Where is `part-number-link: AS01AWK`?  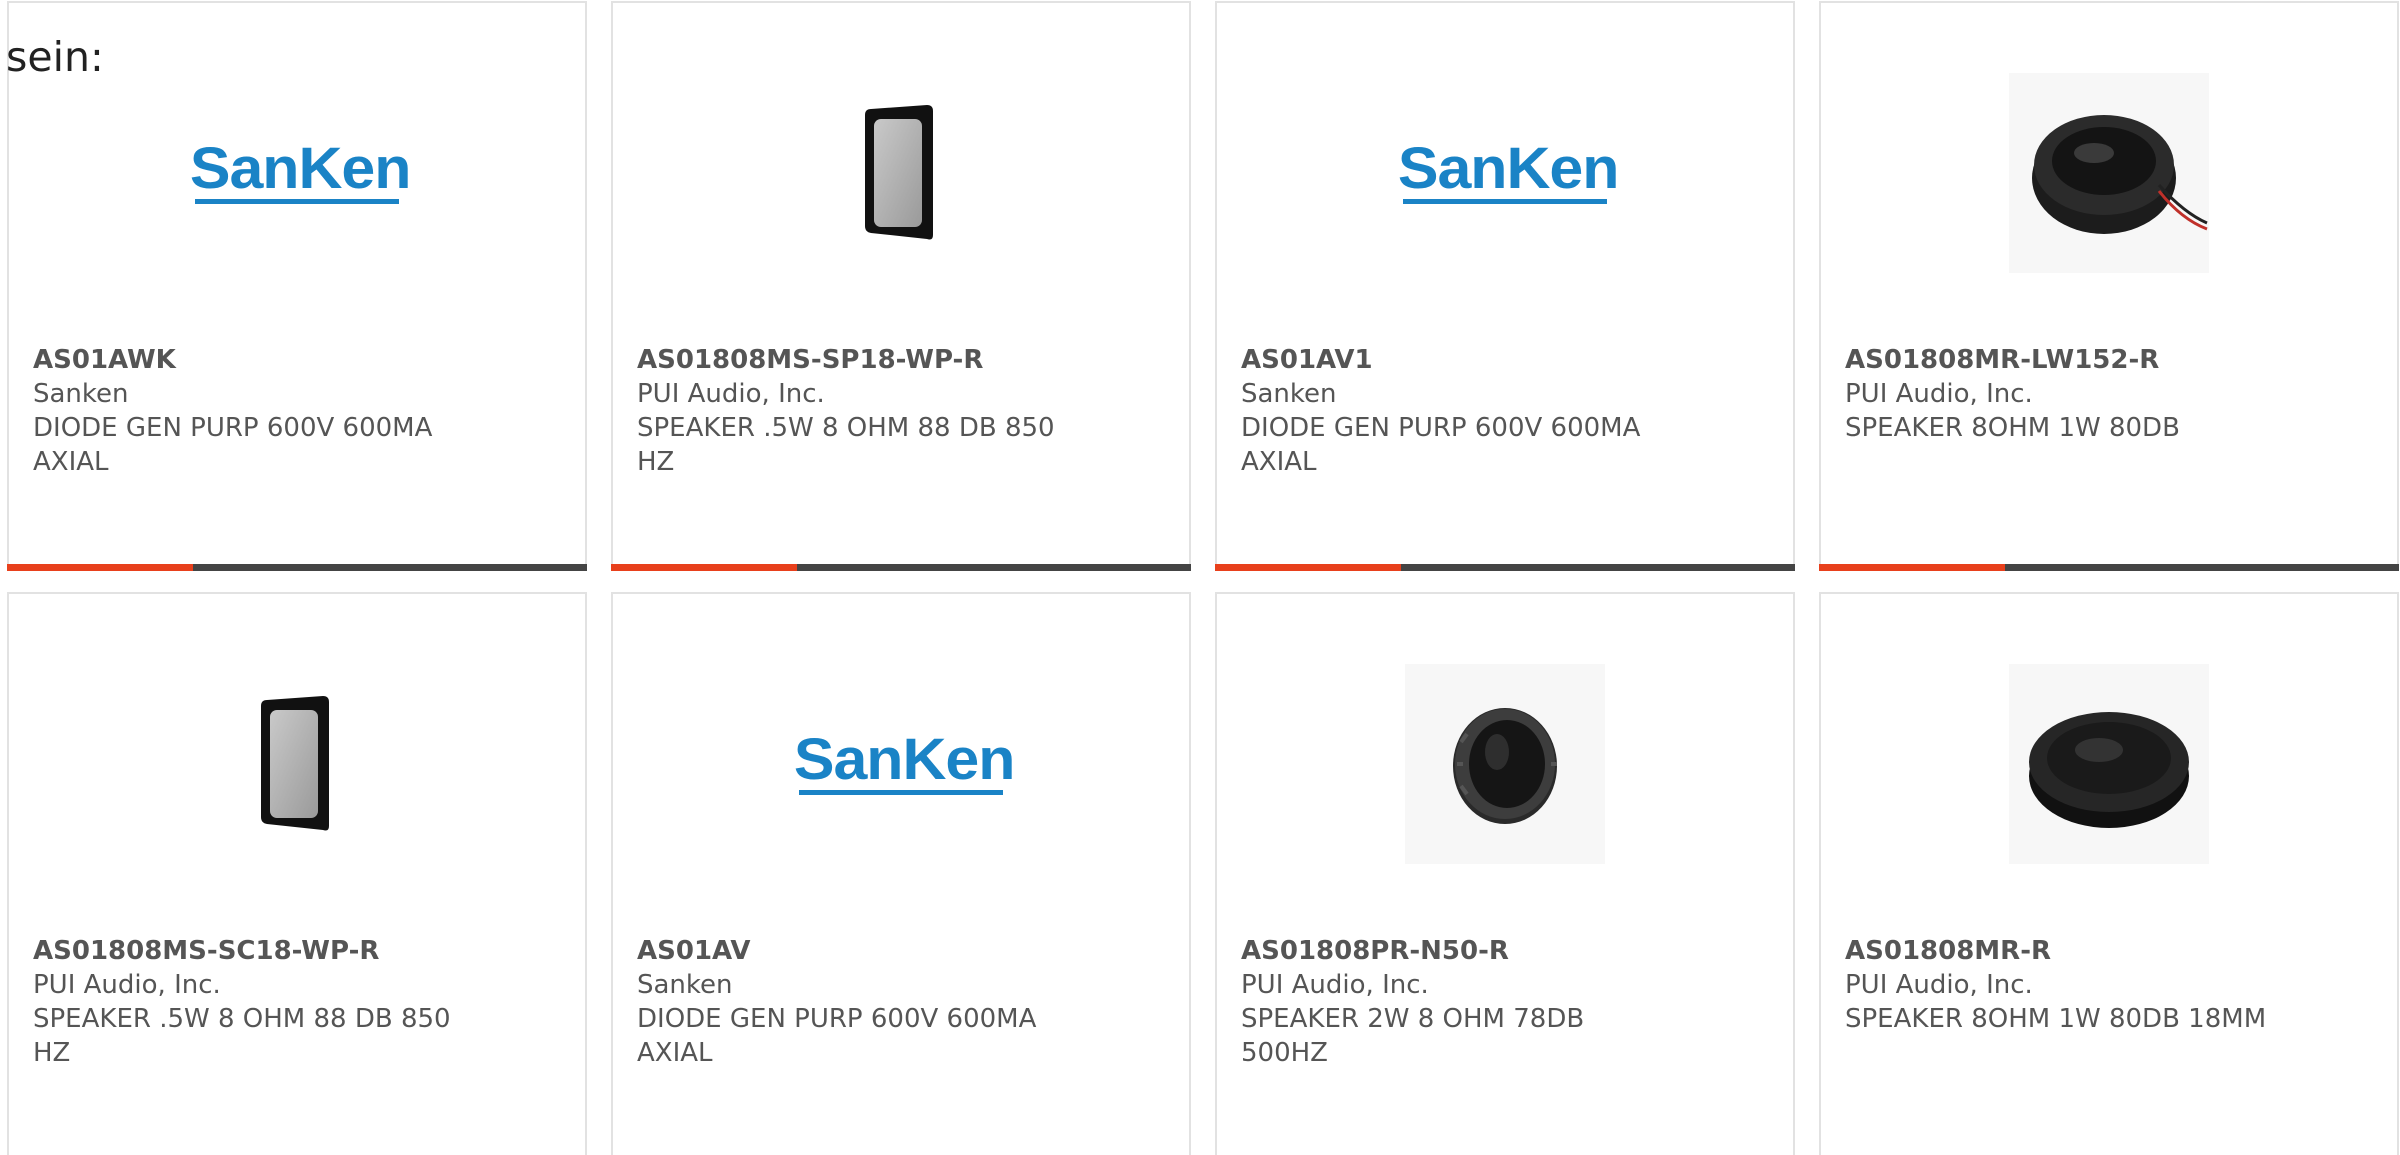 part-number-link: AS01AWK is located at coordinates (248, 360).